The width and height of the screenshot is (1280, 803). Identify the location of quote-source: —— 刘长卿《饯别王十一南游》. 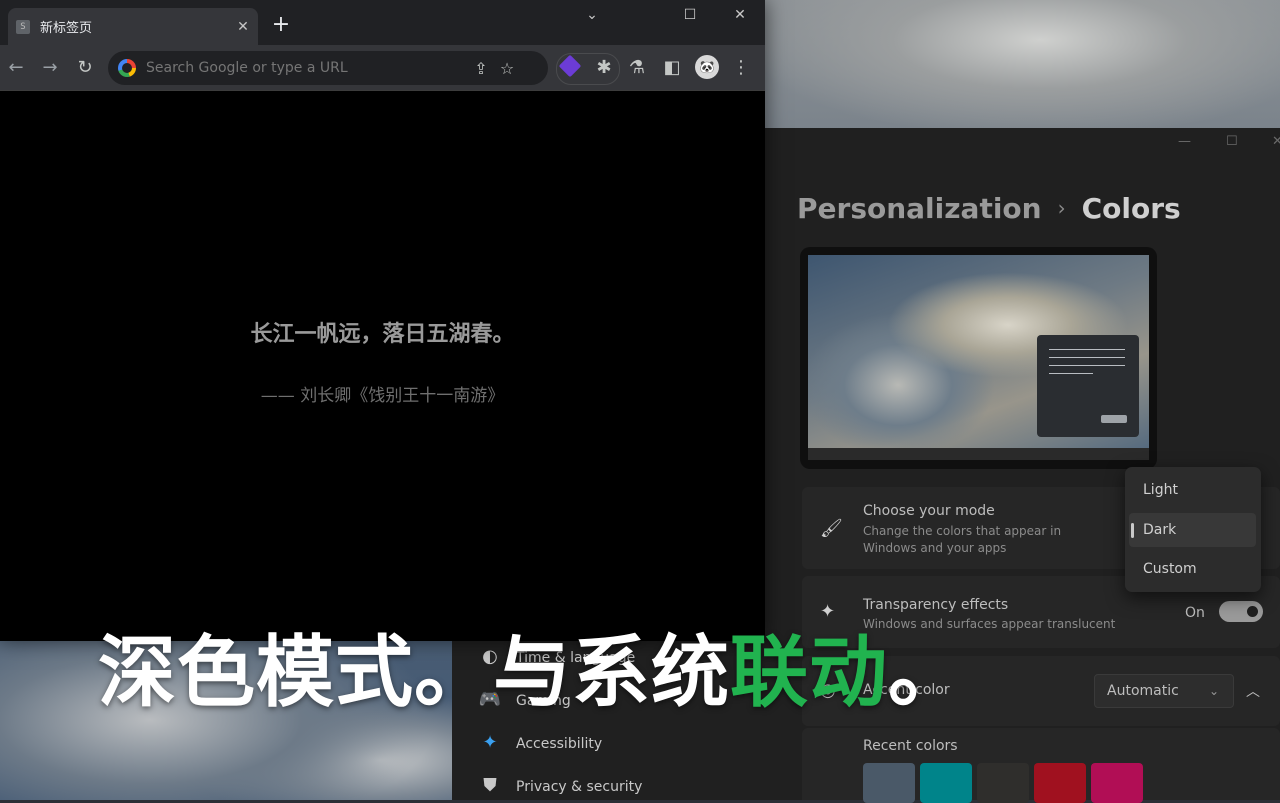
(382, 396).